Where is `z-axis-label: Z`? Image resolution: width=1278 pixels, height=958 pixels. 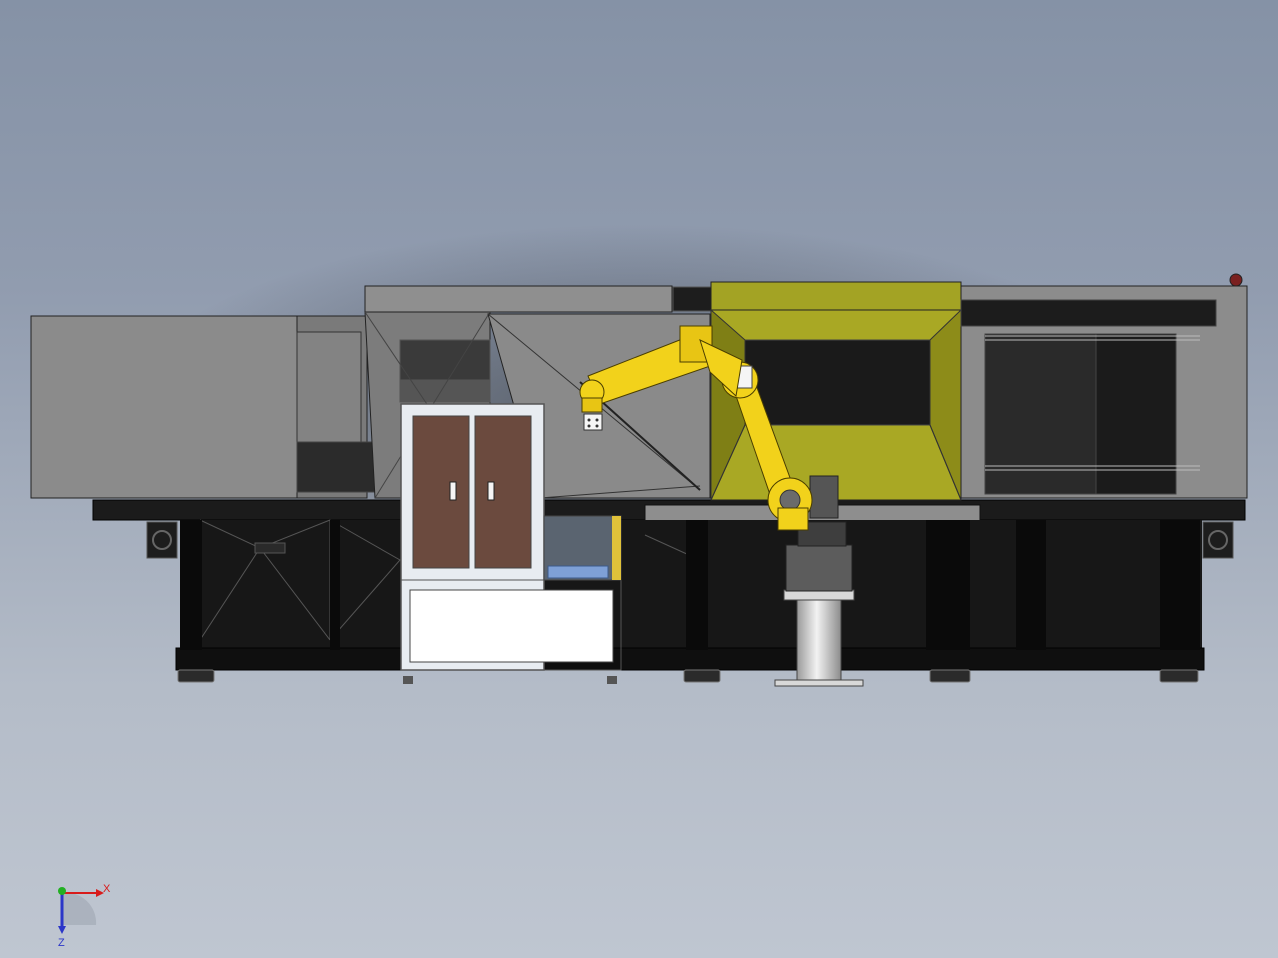 z-axis-label: Z is located at coordinates (61, 943).